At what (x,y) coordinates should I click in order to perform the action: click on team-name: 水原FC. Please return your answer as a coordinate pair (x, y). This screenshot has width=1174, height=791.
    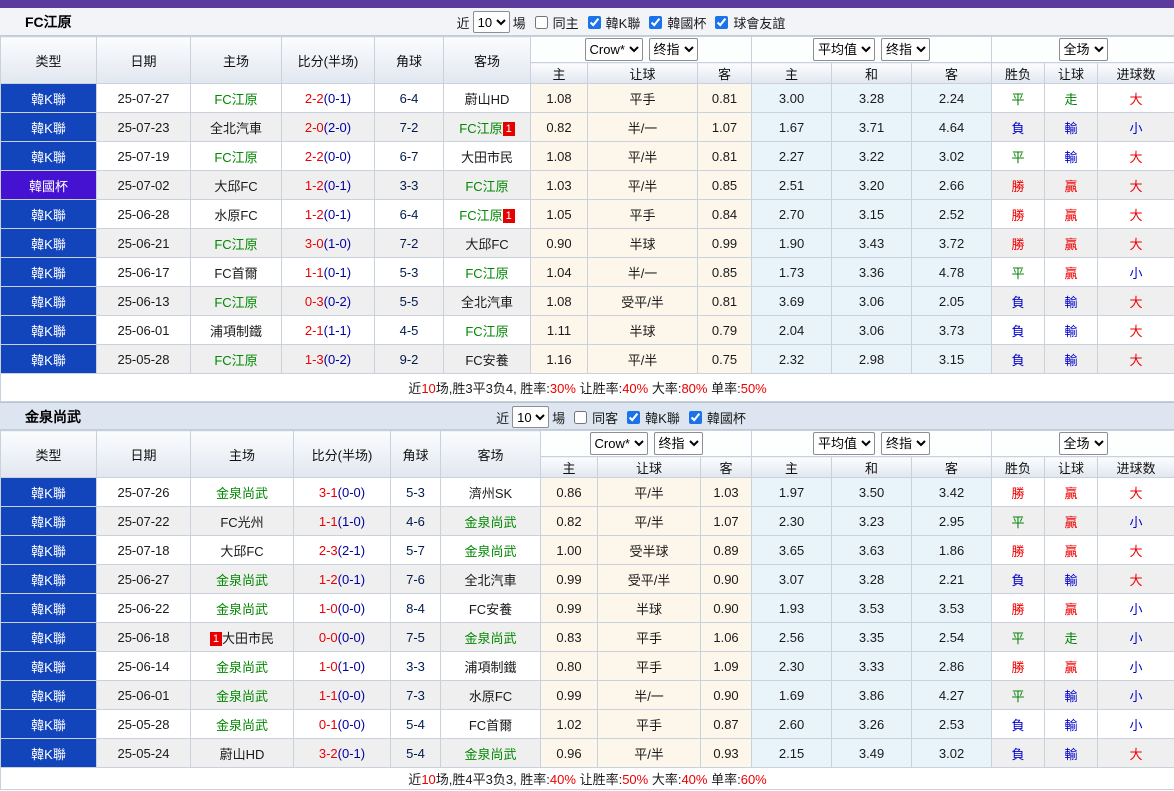
    Looking at the image, I should click on (490, 696).